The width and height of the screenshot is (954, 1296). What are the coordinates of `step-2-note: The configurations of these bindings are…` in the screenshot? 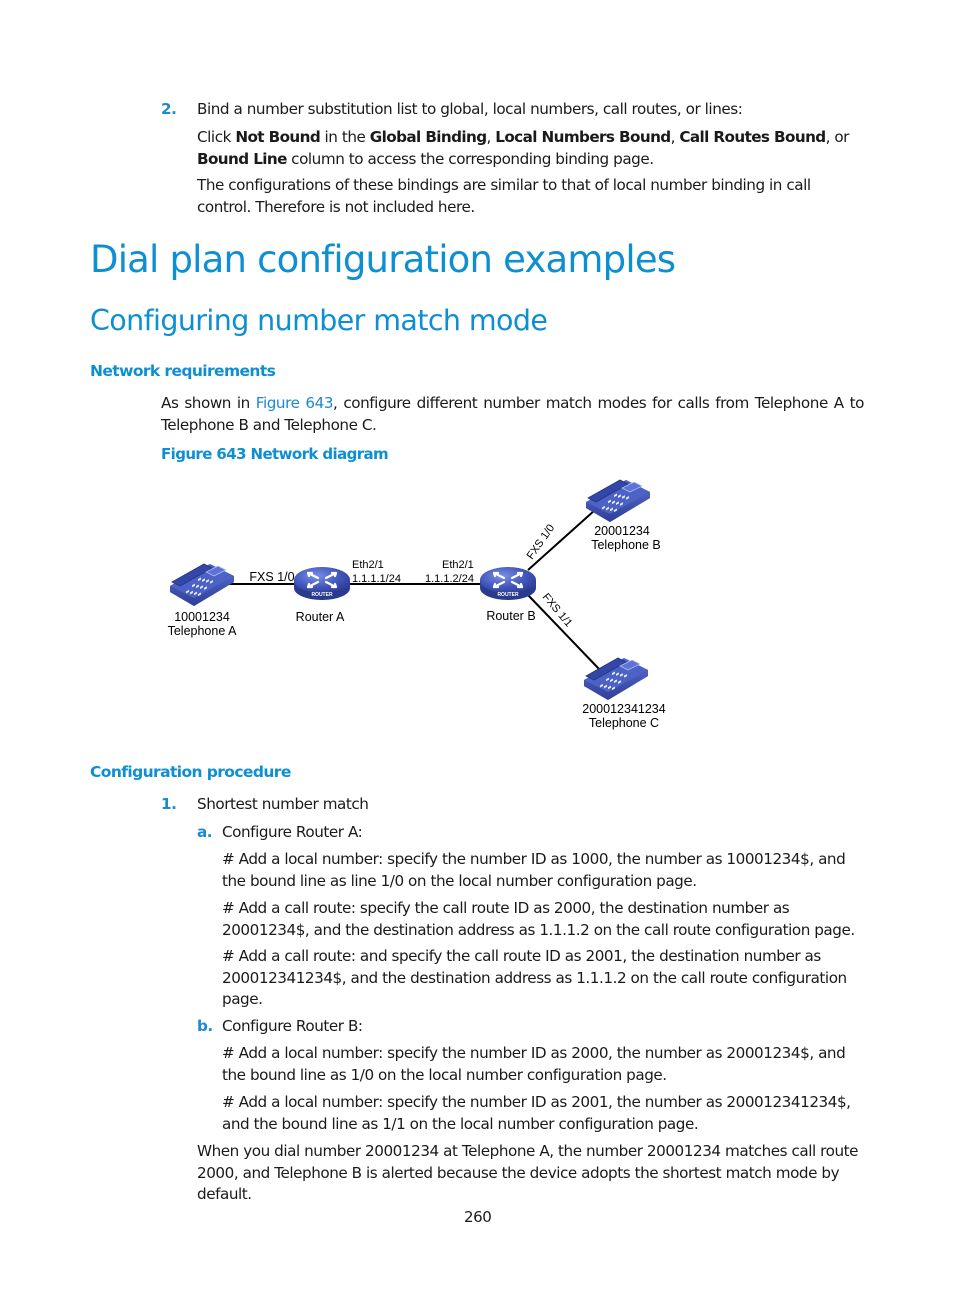 It's located at (504, 196).